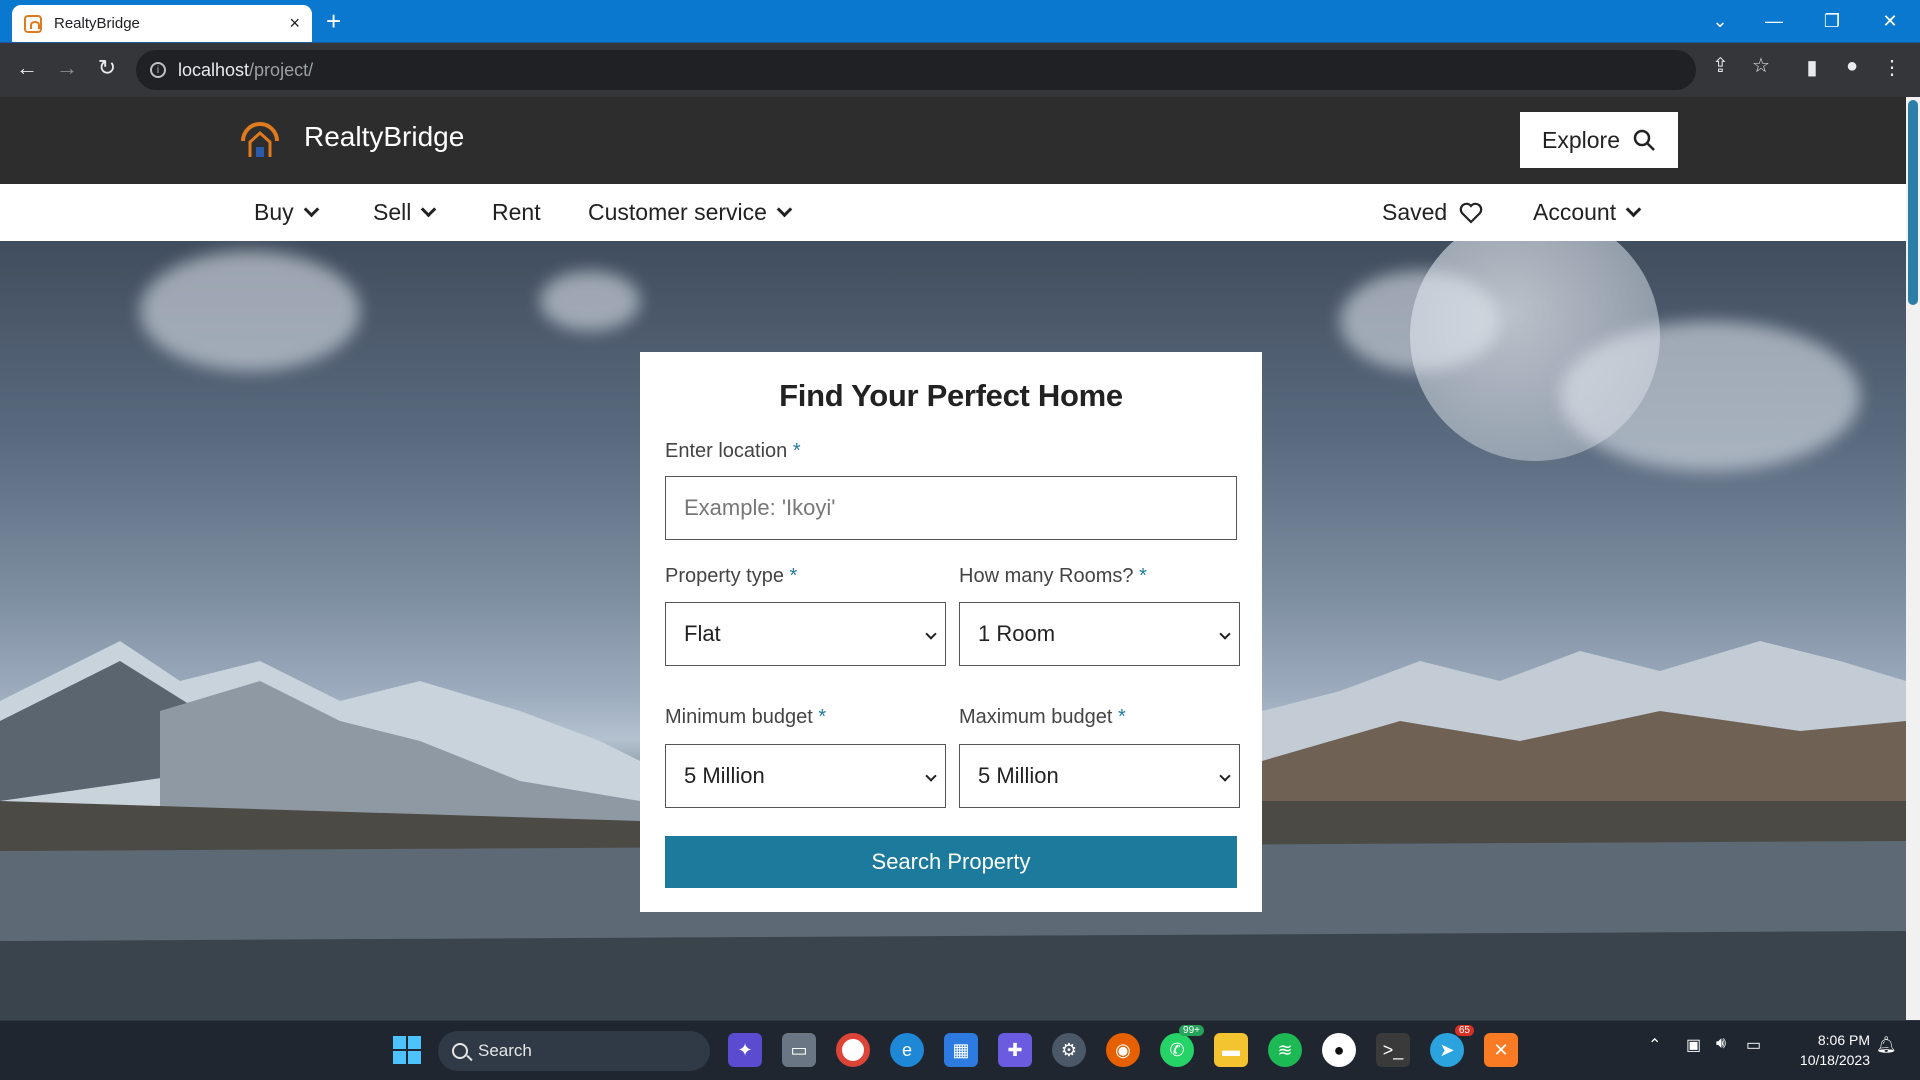 This screenshot has height=1080, width=1920. What do you see at coordinates (294, 23) in the screenshot?
I see `tab-close-icon: ×` at bounding box center [294, 23].